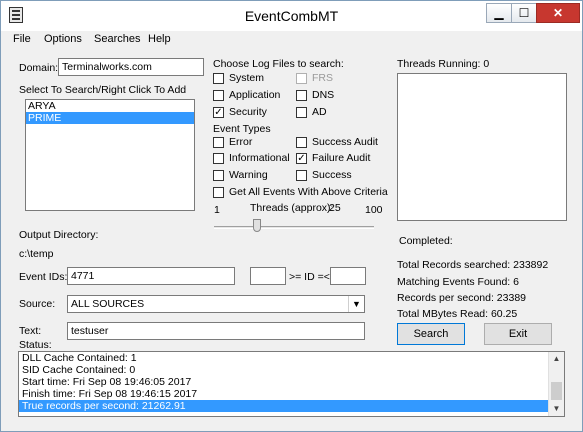  Describe the element at coordinates (291, 406) in the screenshot. I see `status-line: True records per second: 21262.91` at that location.